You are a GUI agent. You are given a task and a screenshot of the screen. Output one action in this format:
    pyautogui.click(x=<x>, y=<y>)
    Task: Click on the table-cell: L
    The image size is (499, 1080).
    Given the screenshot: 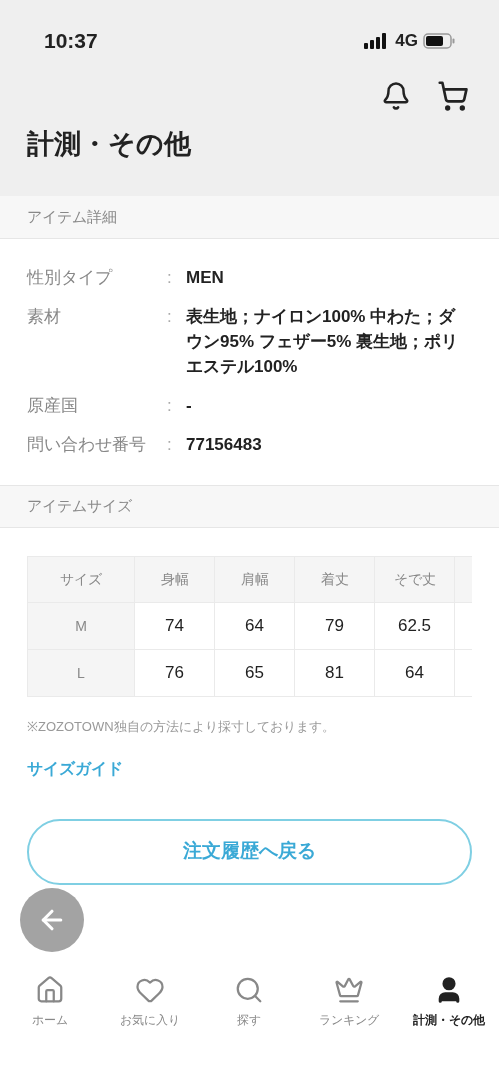 What is the action you would take?
    pyautogui.click(x=81, y=673)
    